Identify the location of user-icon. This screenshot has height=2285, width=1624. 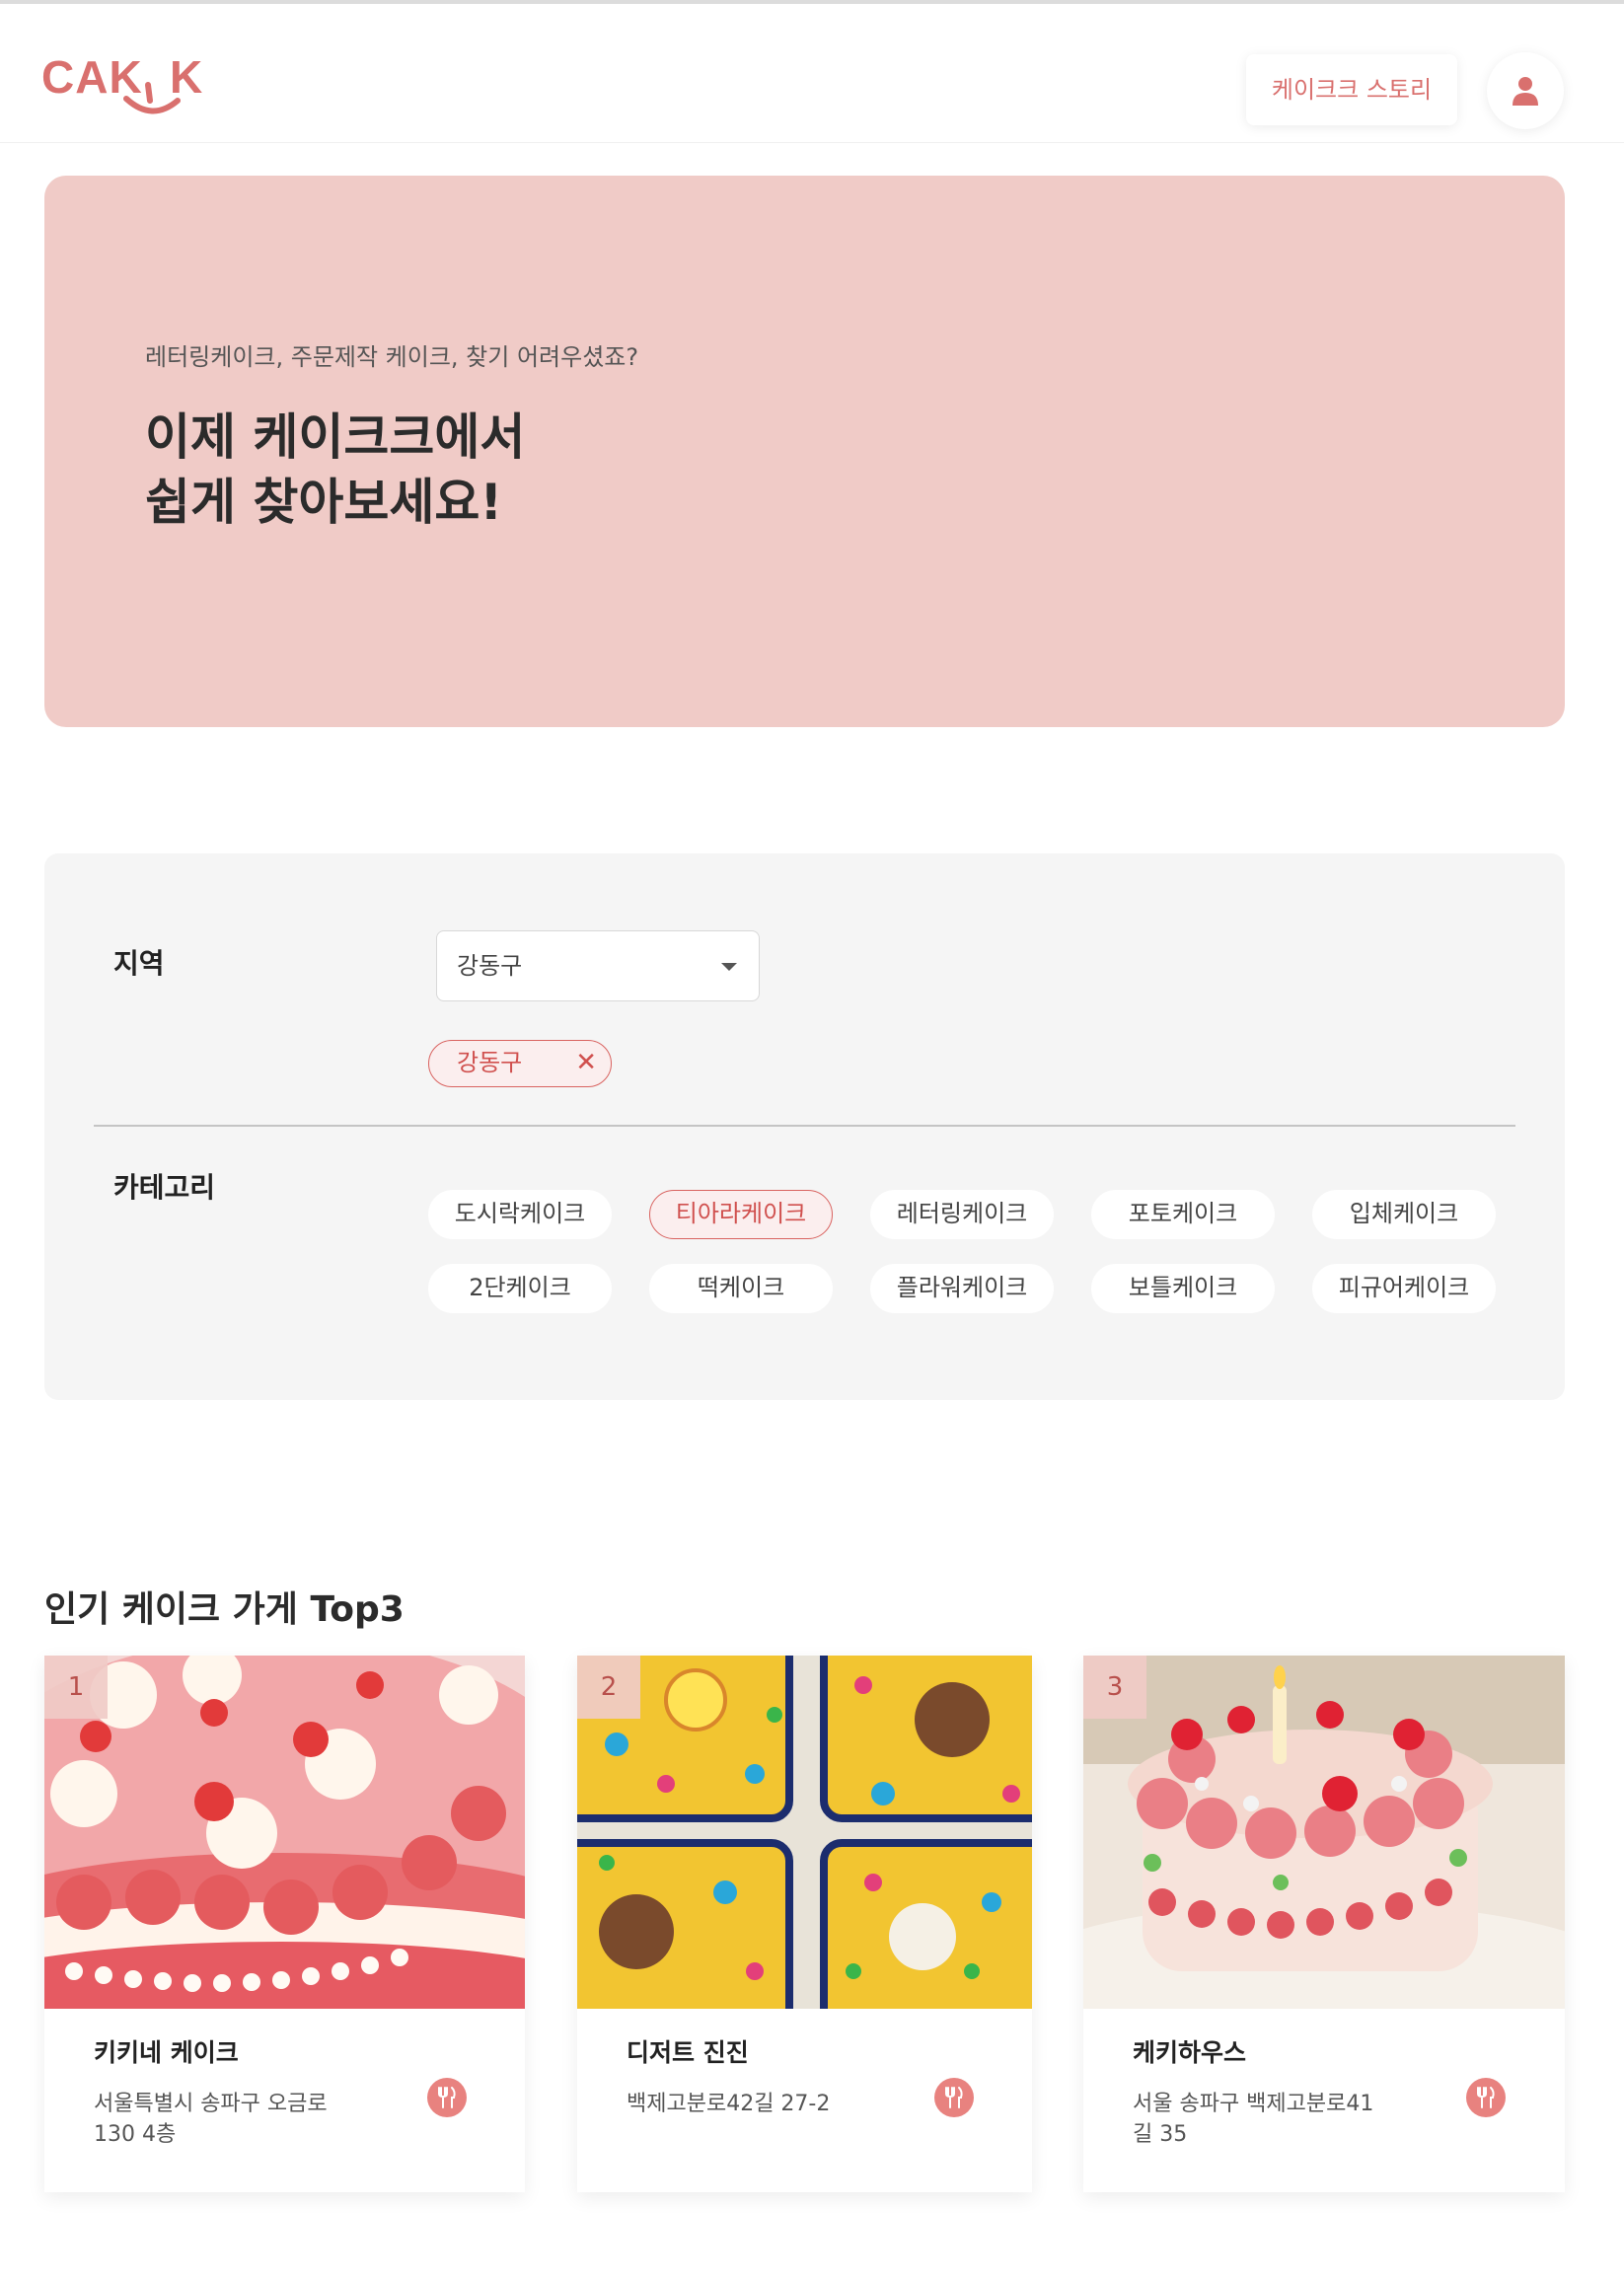
(1525, 92).